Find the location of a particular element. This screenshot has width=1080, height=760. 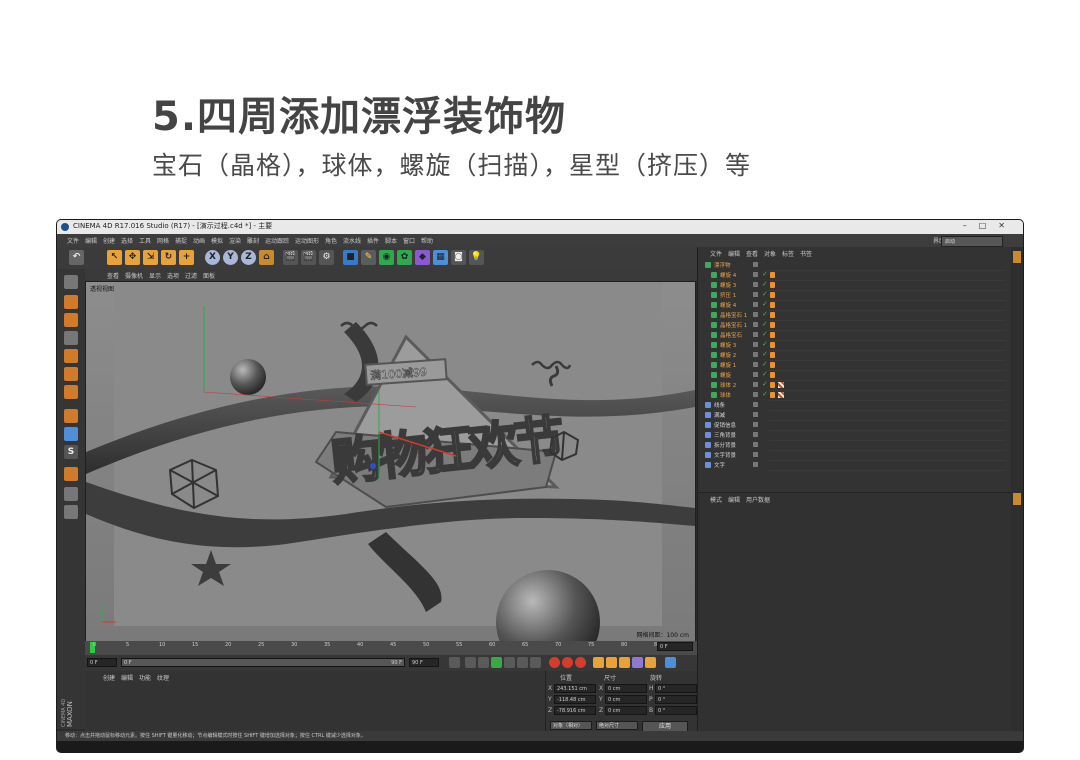

object-row: 挤压 1 ✓ is located at coordinates (853, 295).